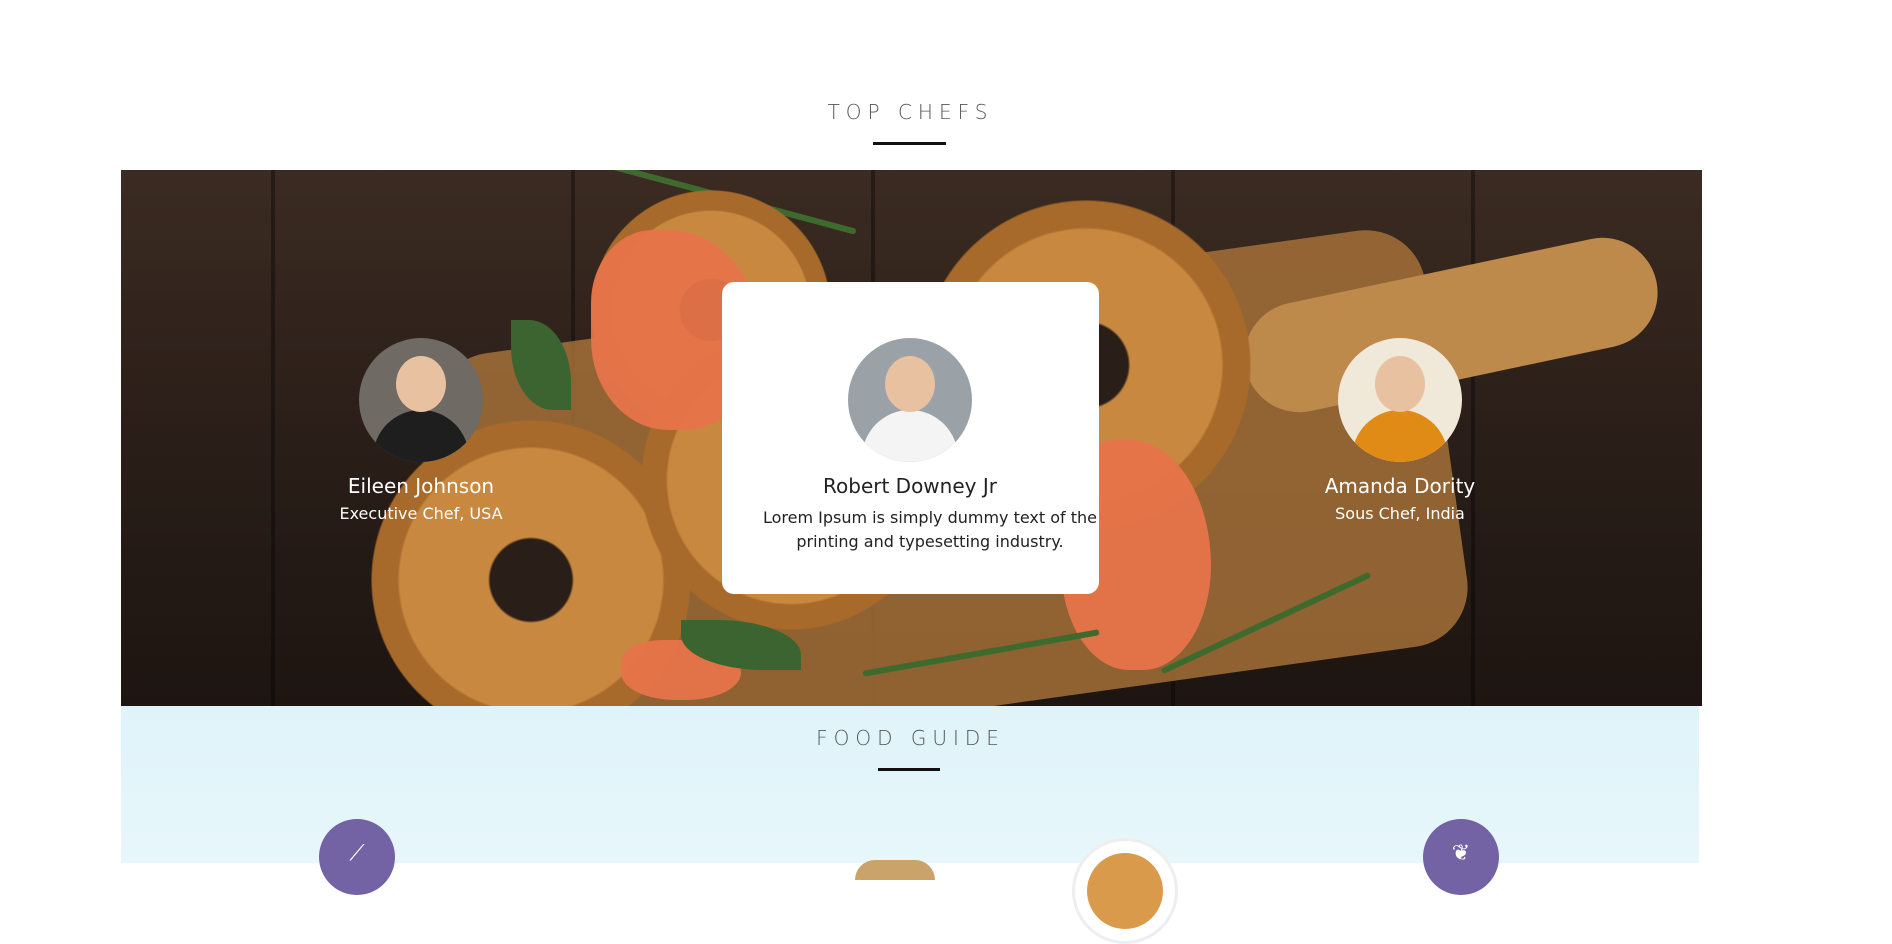  What do you see at coordinates (357, 857) in the screenshot?
I see `carrot-icon: ⟋` at bounding box center [357, 857].